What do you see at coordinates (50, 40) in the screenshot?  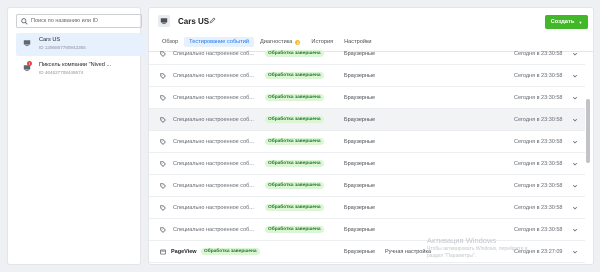 I see `datasource-name: Cars US` at bounding box center [50, 40].